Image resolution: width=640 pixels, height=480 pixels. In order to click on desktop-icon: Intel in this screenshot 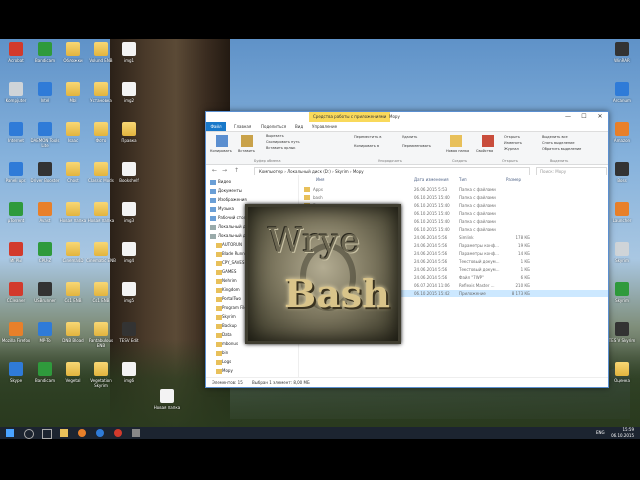, I will do `click(45, 92)`.